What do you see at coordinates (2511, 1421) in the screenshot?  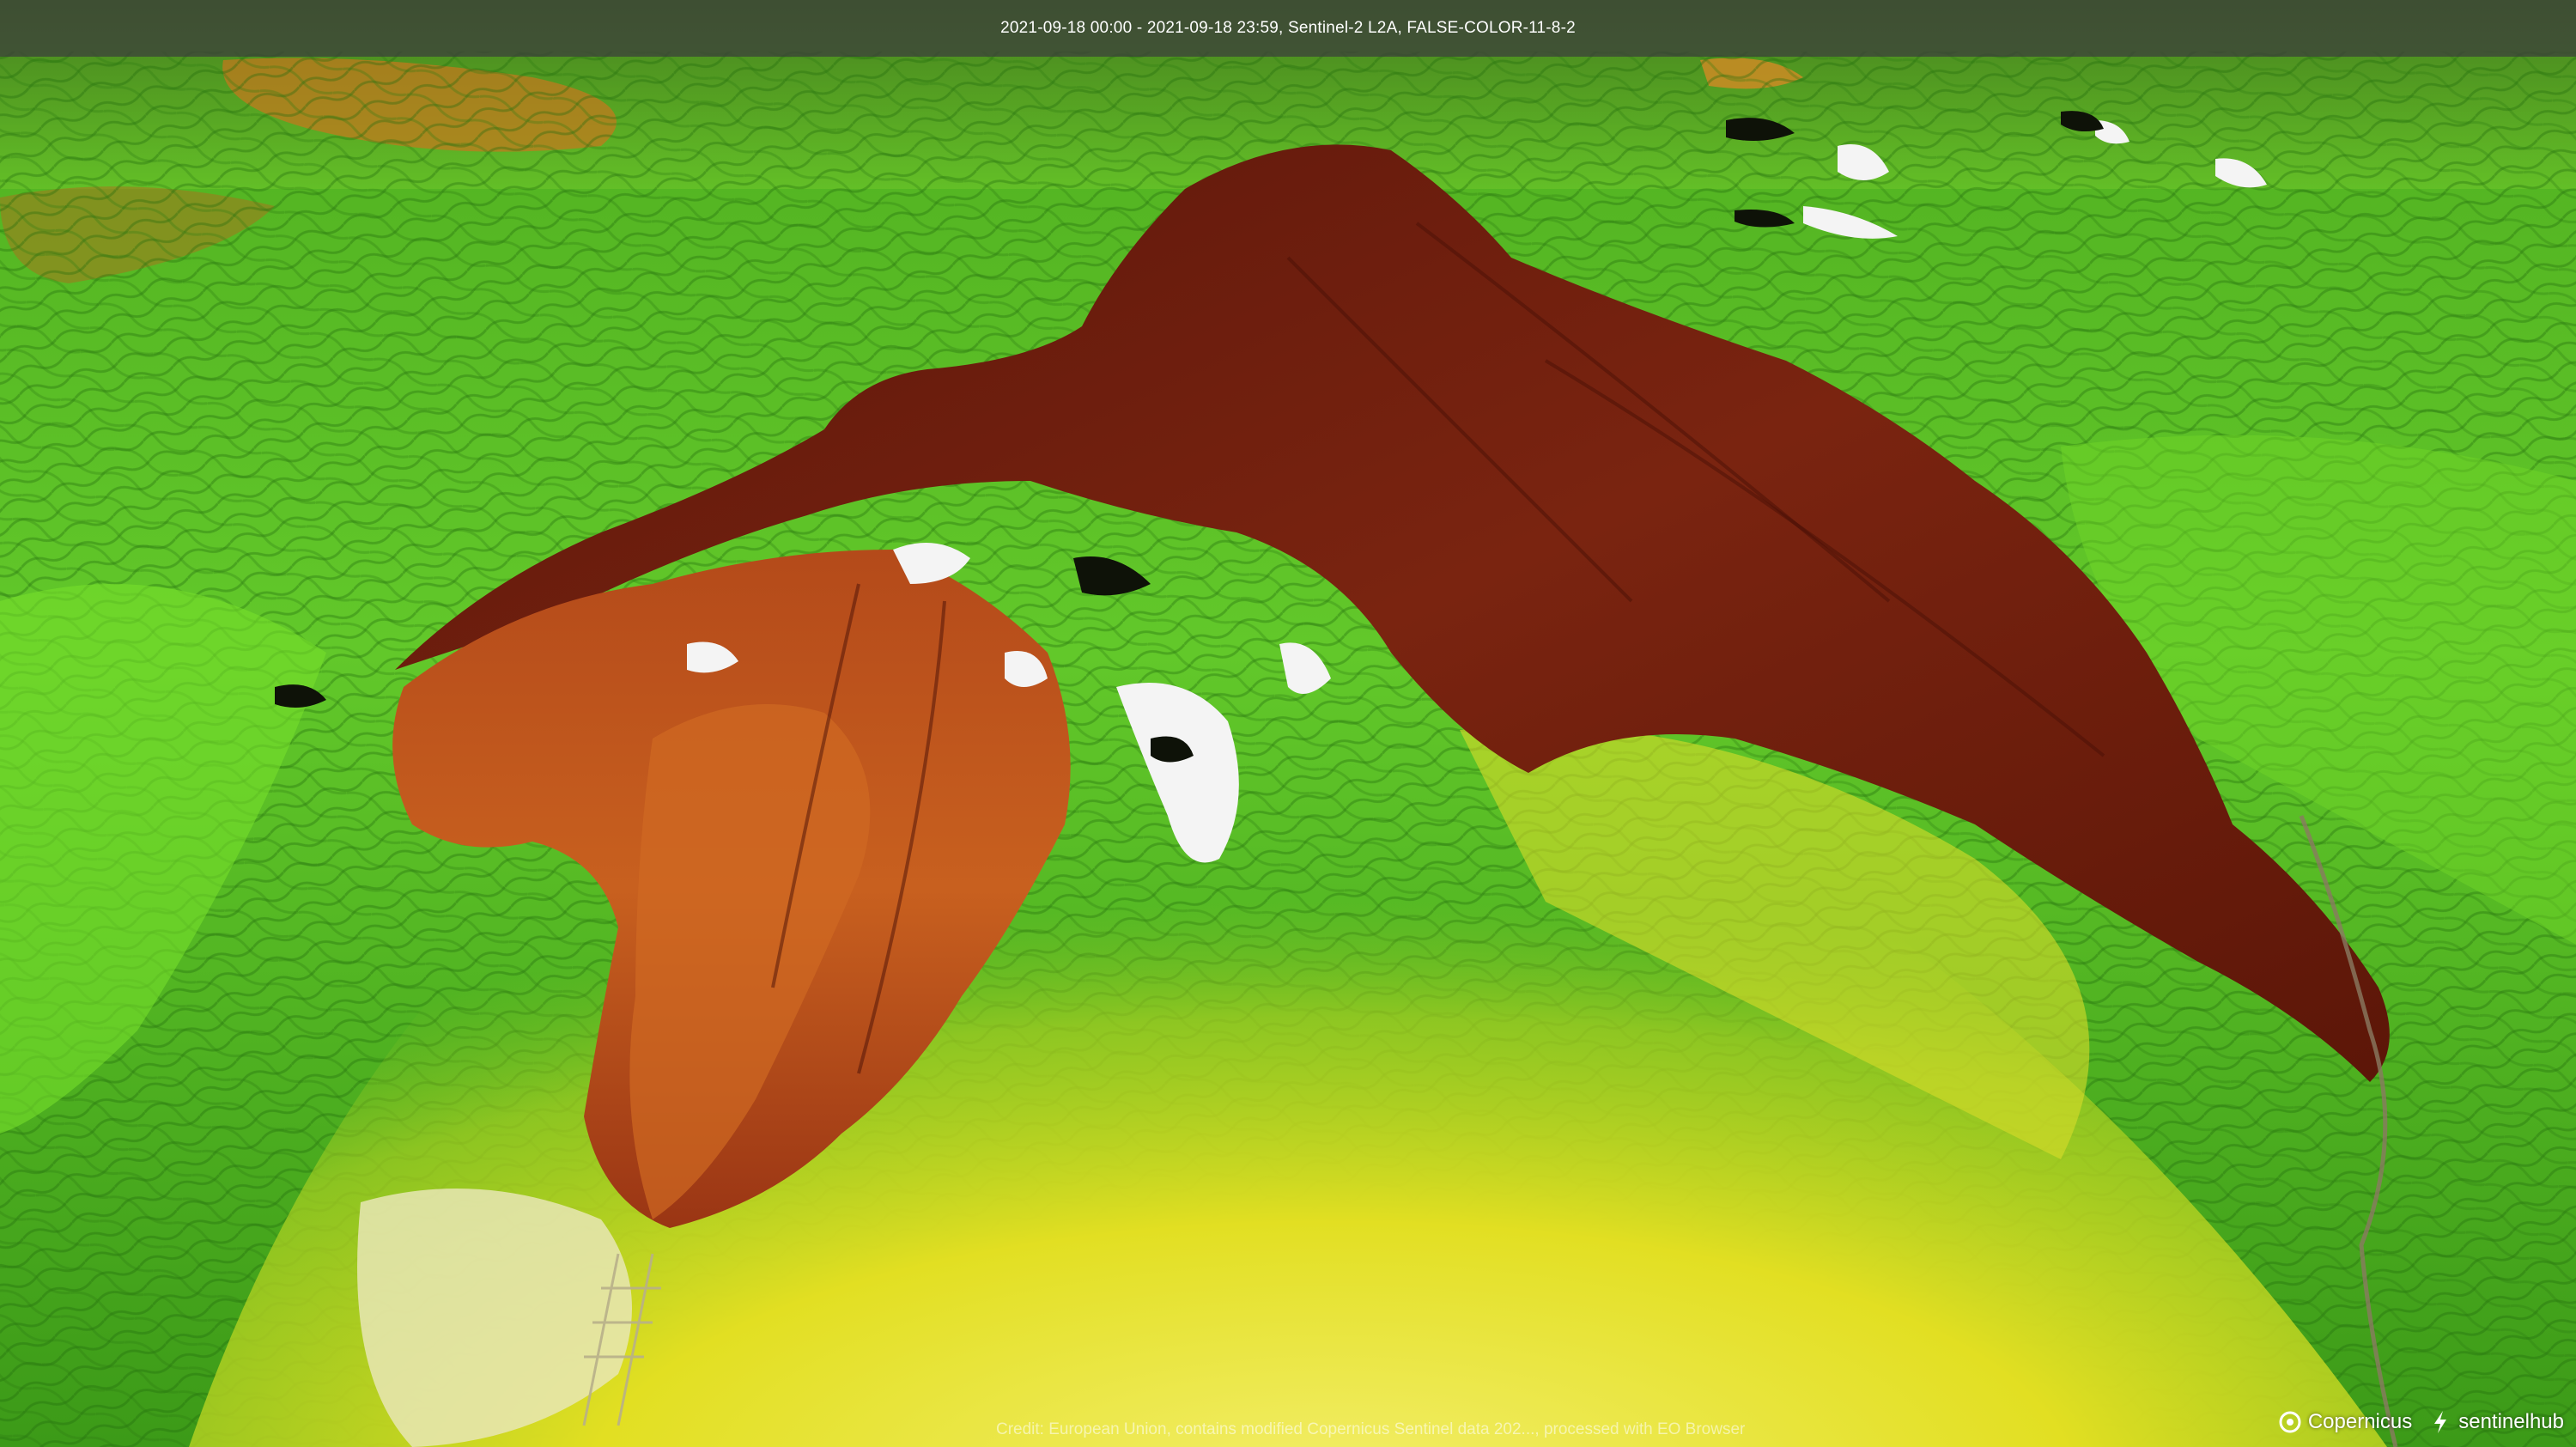 I see `sentinelhub-label: sentinelhub` at bounding box center [2511, 1421].